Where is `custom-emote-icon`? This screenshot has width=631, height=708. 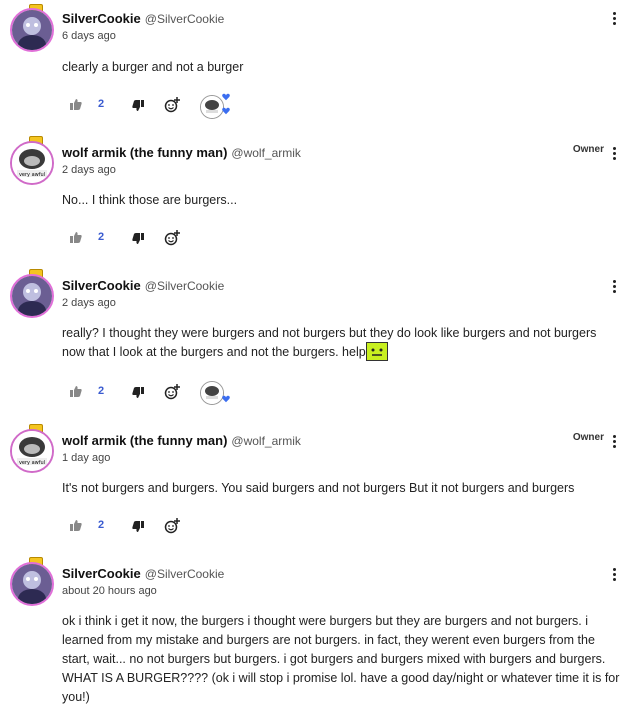 custom-emote-icon is located at coordinates (376, 352).